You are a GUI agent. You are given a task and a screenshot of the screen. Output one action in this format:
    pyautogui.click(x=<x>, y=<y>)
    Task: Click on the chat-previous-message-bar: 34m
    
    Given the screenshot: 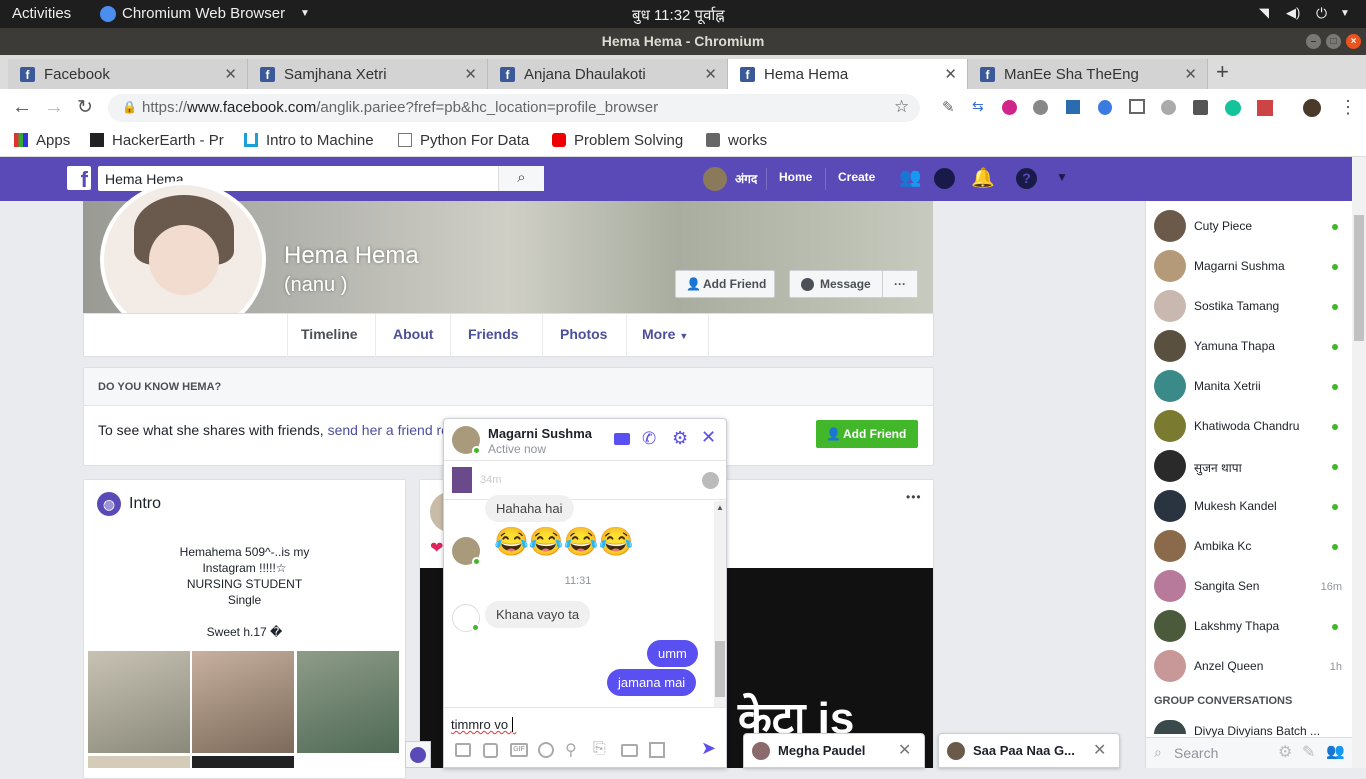 What is the action you would take?
    pyautogui.click(x=585, y=480)
    